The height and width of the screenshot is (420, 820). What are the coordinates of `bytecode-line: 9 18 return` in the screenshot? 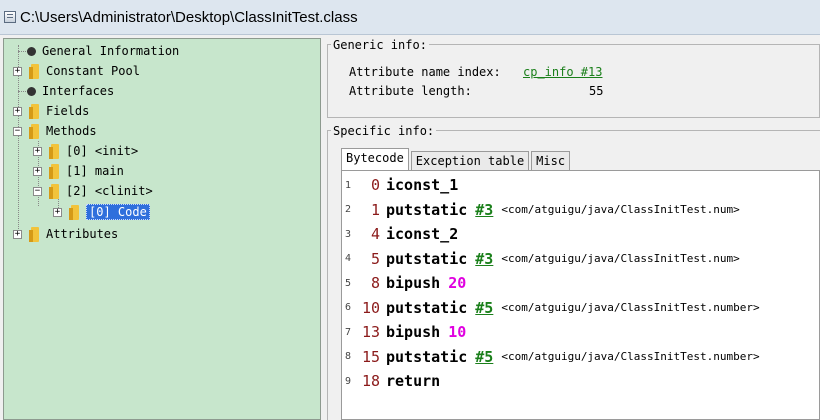 It's located at (391, 381).